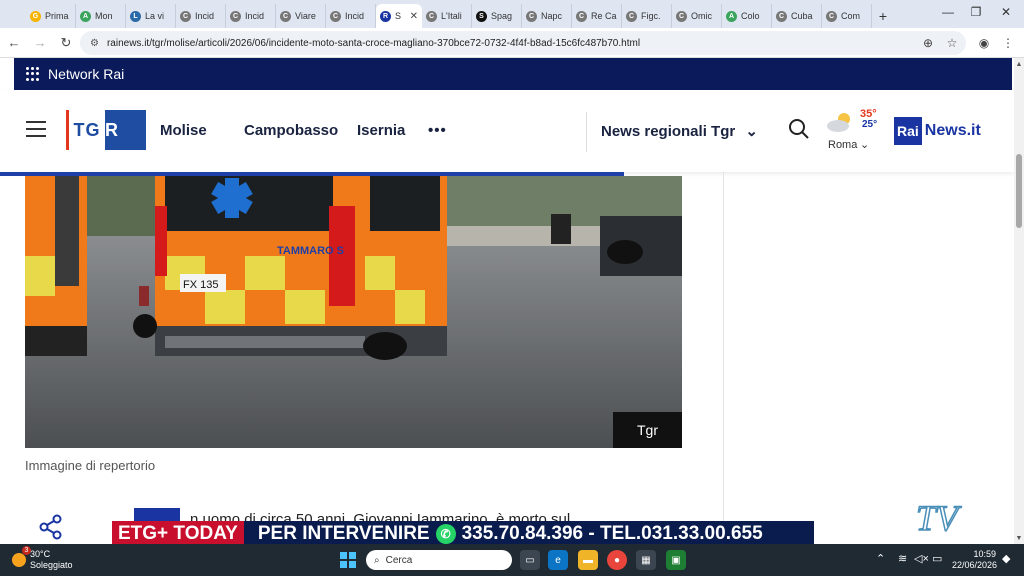 The image size is (1024, 576). I want to click on browser-tab: A Colo, so click(747, 16).